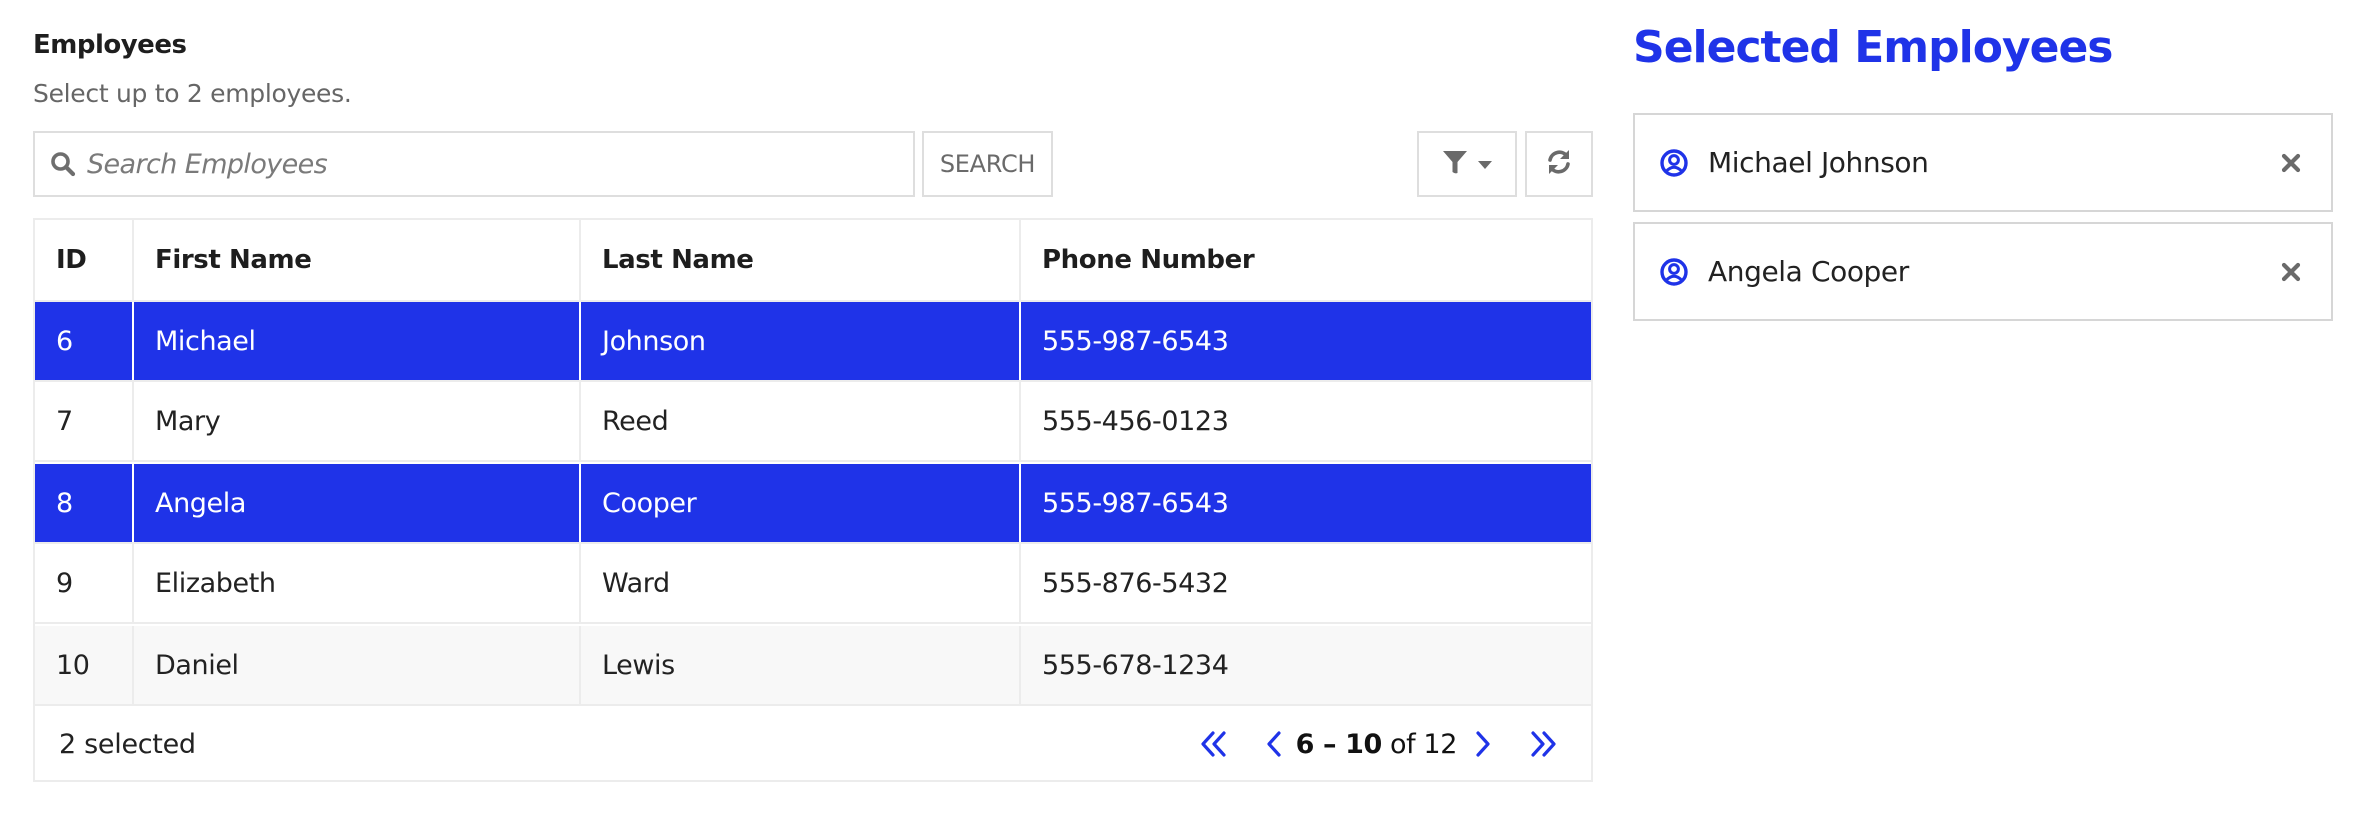 The width and height of the screenshot is (2360, 814). Describe the element at coordinates (1339, 744) in the screenshot. I see `page-range-current: 6 – 10` at that location.